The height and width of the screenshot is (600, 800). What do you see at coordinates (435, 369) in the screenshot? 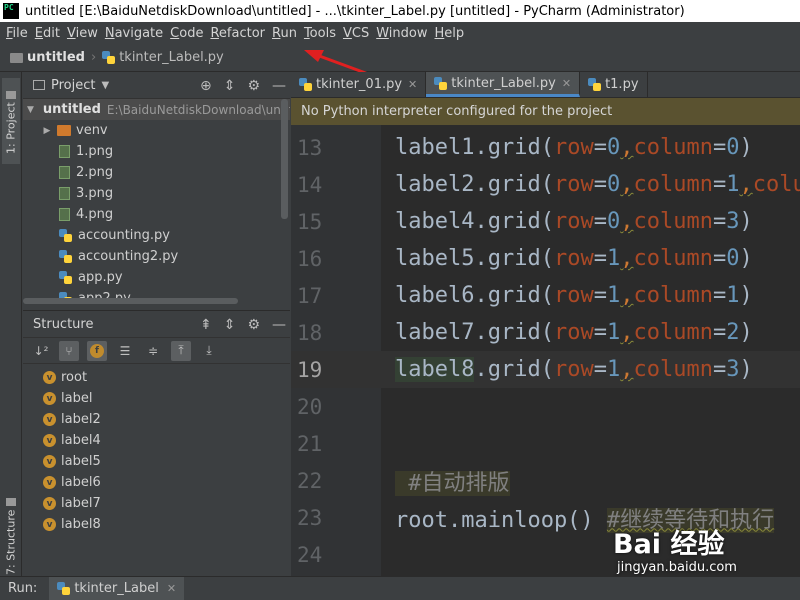
I see `code-variable: label8` at bounding box center [435, 369].